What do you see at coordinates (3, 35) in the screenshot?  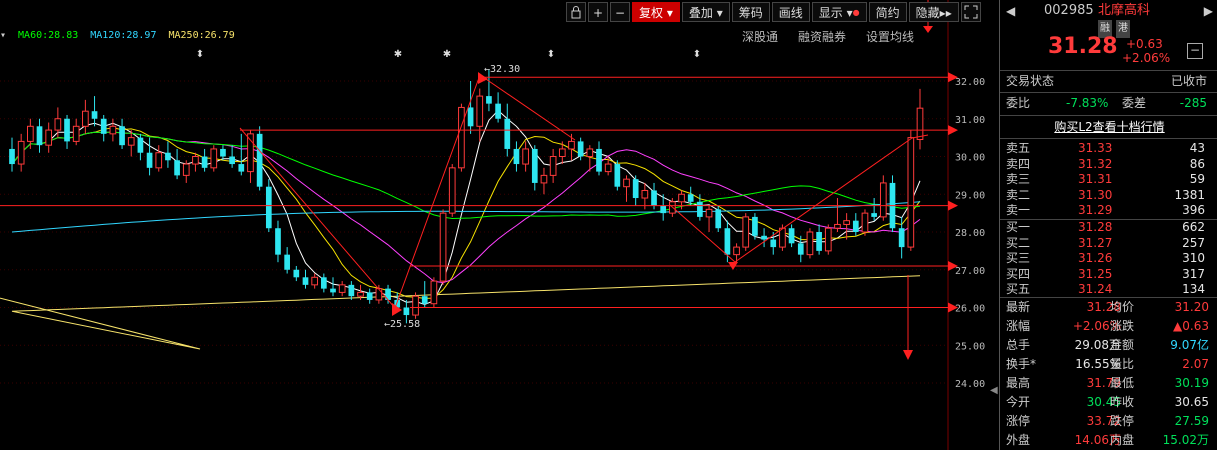 I see `ma-dropdown-icon: ▾` at bounding box center [3, 35].